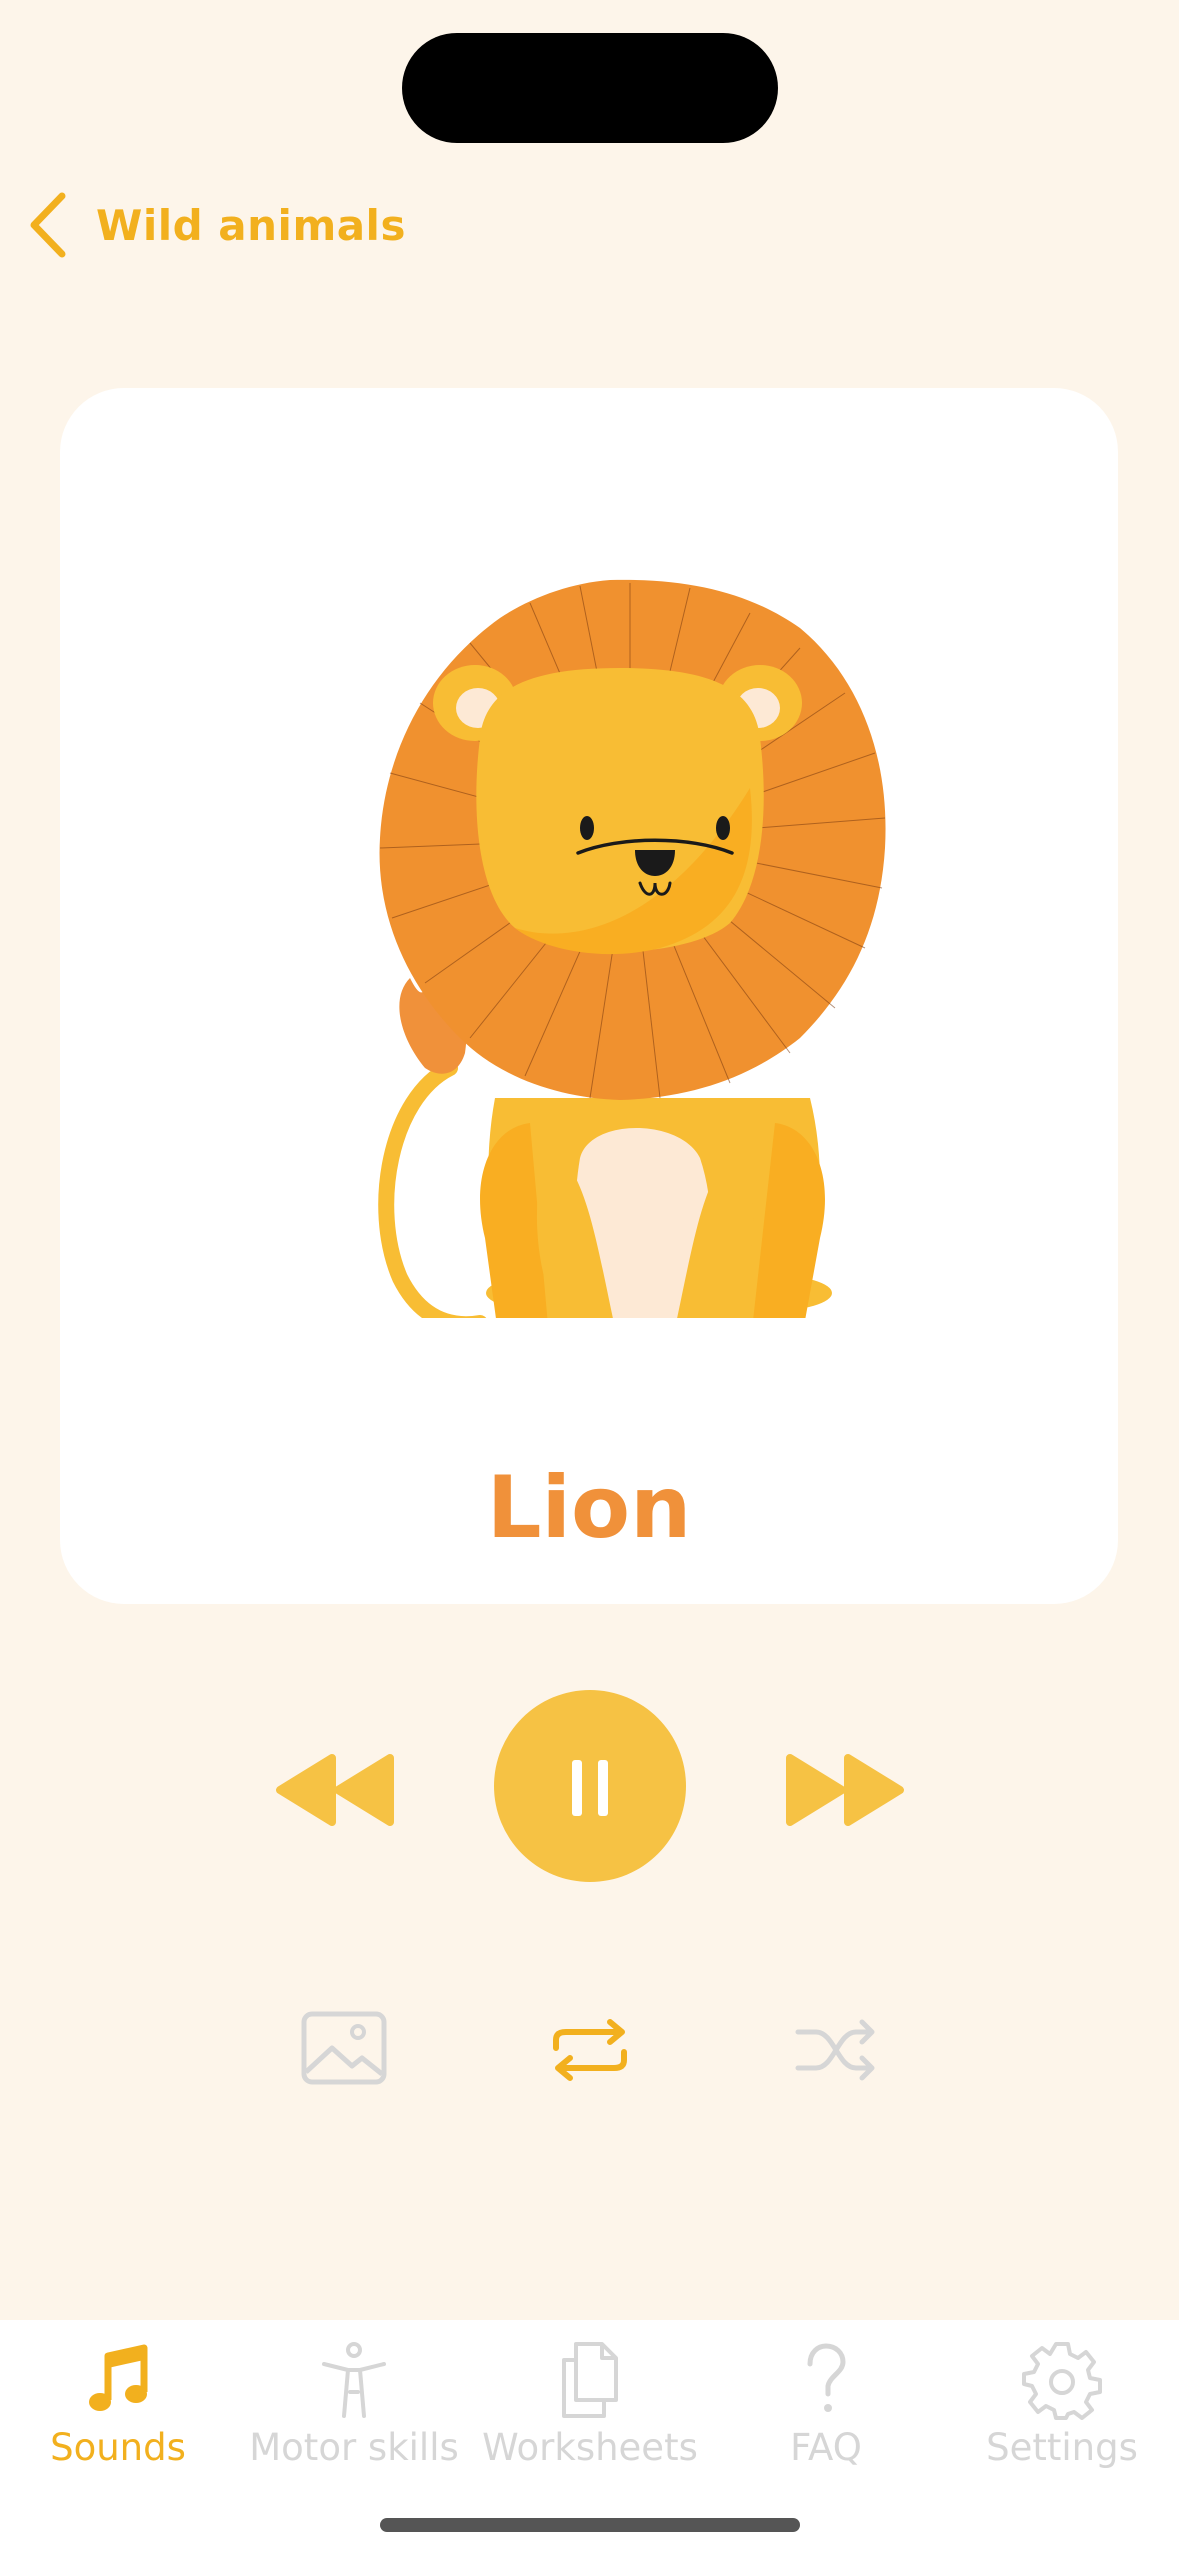 The height and width of the screenshot is (2556, 1179). I want to click on chevron-left-icon, so click(48, 225).